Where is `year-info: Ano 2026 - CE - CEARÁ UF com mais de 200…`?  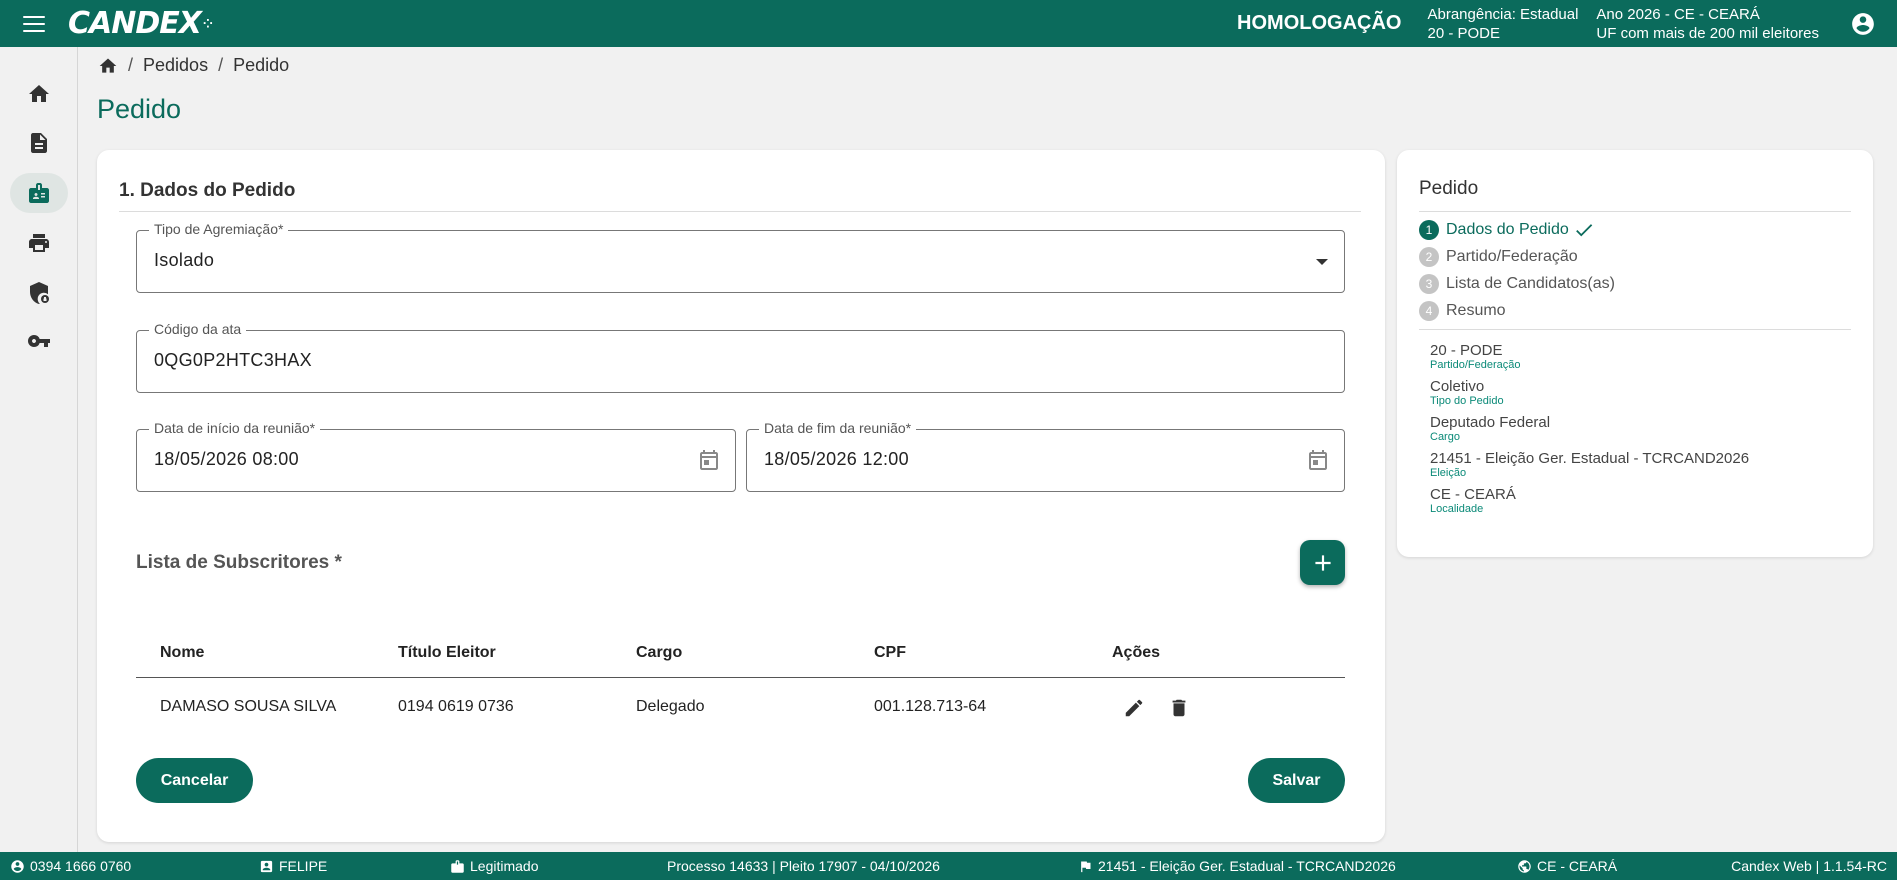
year-info: Ano 2026 - CE - CEARÁ UF com mais de 200… is located at coordinates (1707, 24).